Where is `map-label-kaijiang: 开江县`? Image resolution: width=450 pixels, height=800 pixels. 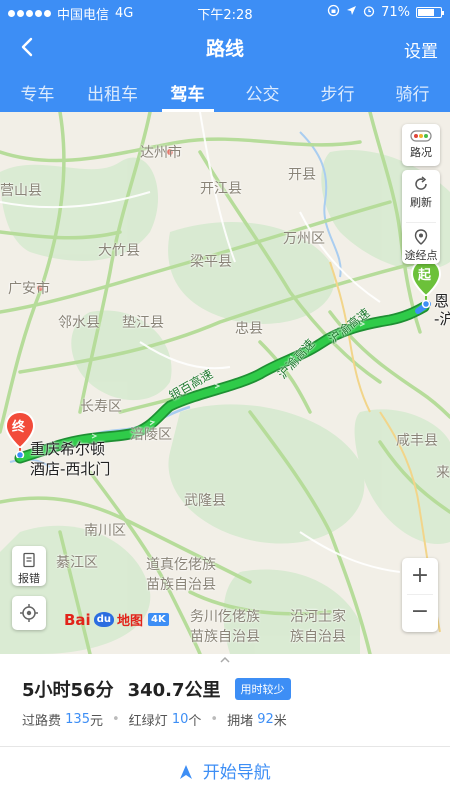 map-label-kaijiang: 开江县 is located at coordinates (221, 189).